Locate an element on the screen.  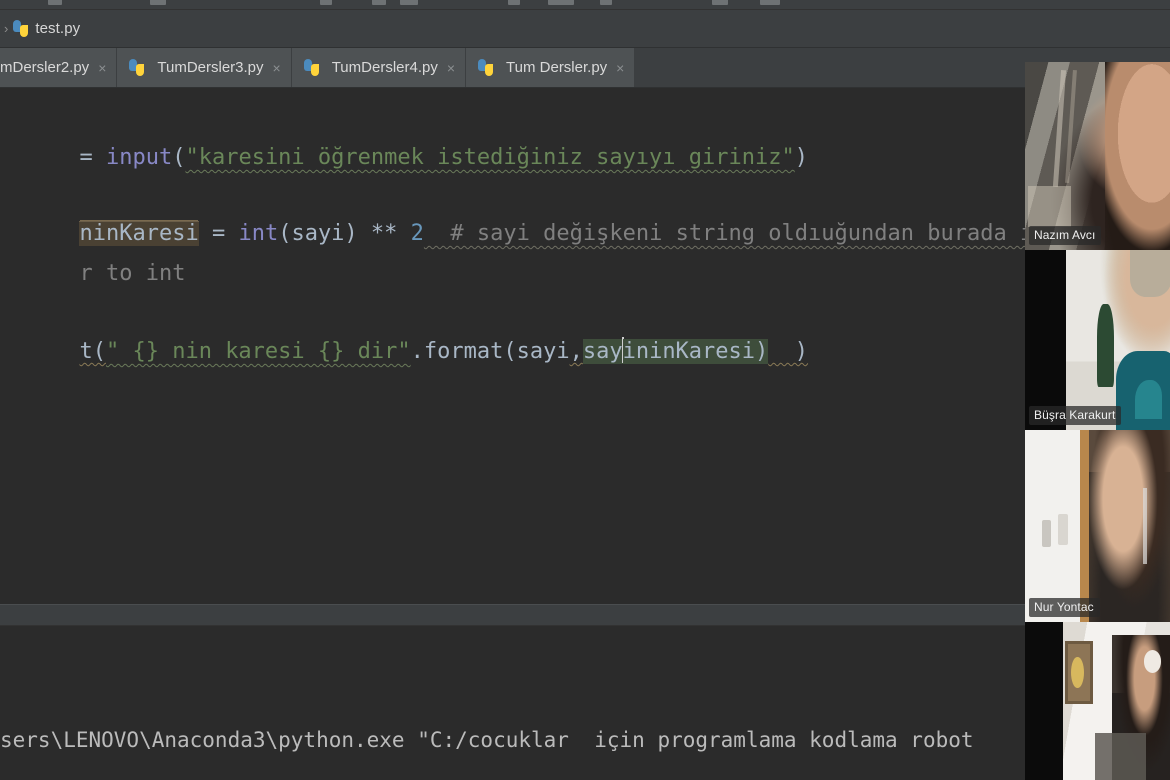
participant-tile-nazim: Nazım Avcı is located at coordinates (1097, 156).